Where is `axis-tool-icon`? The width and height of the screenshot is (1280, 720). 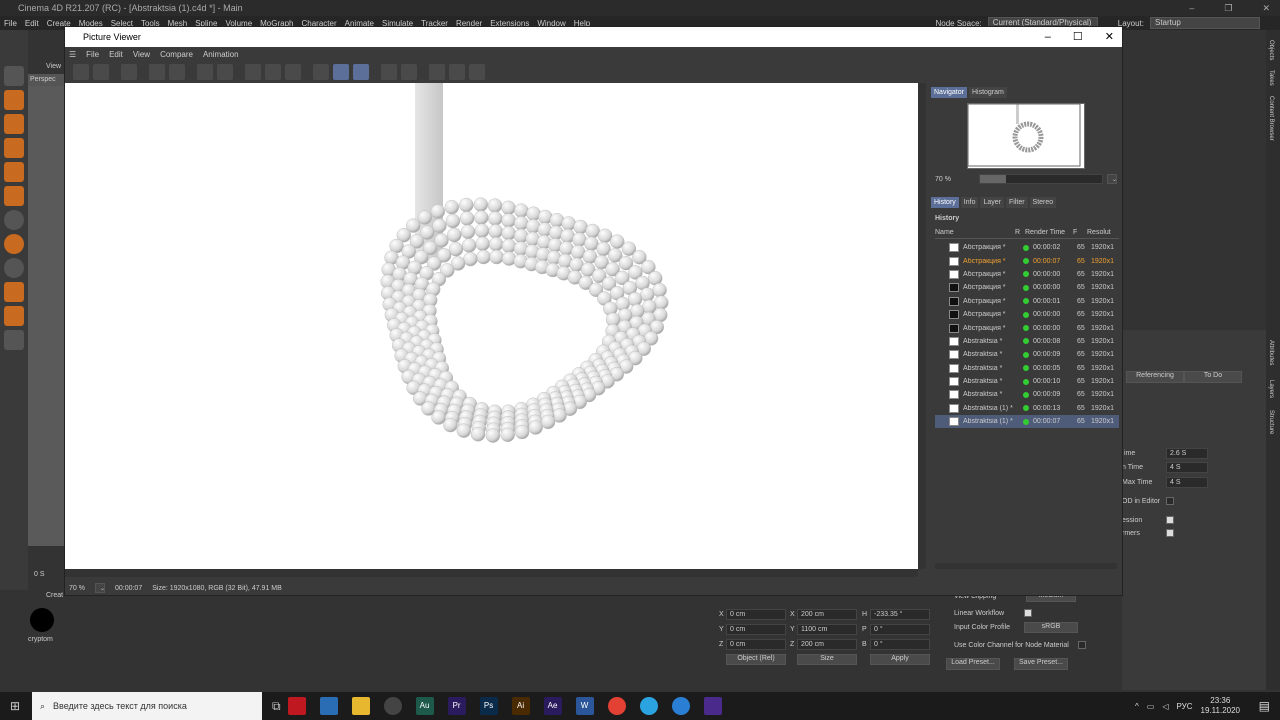
axis-tool-icon is located at coordinates (14, 196).